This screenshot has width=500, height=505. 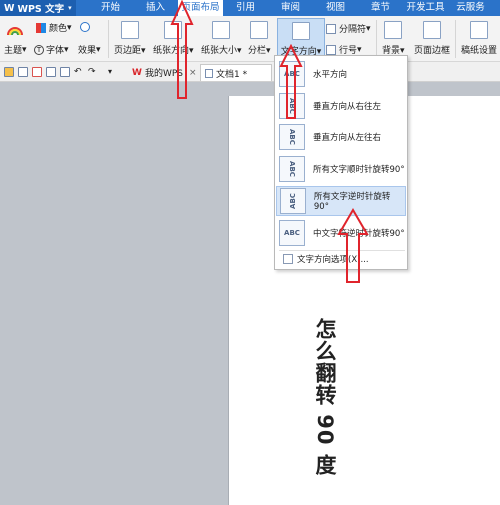 I want to click on paper-size-label: 纸张大小, so click(x=219, y=51).